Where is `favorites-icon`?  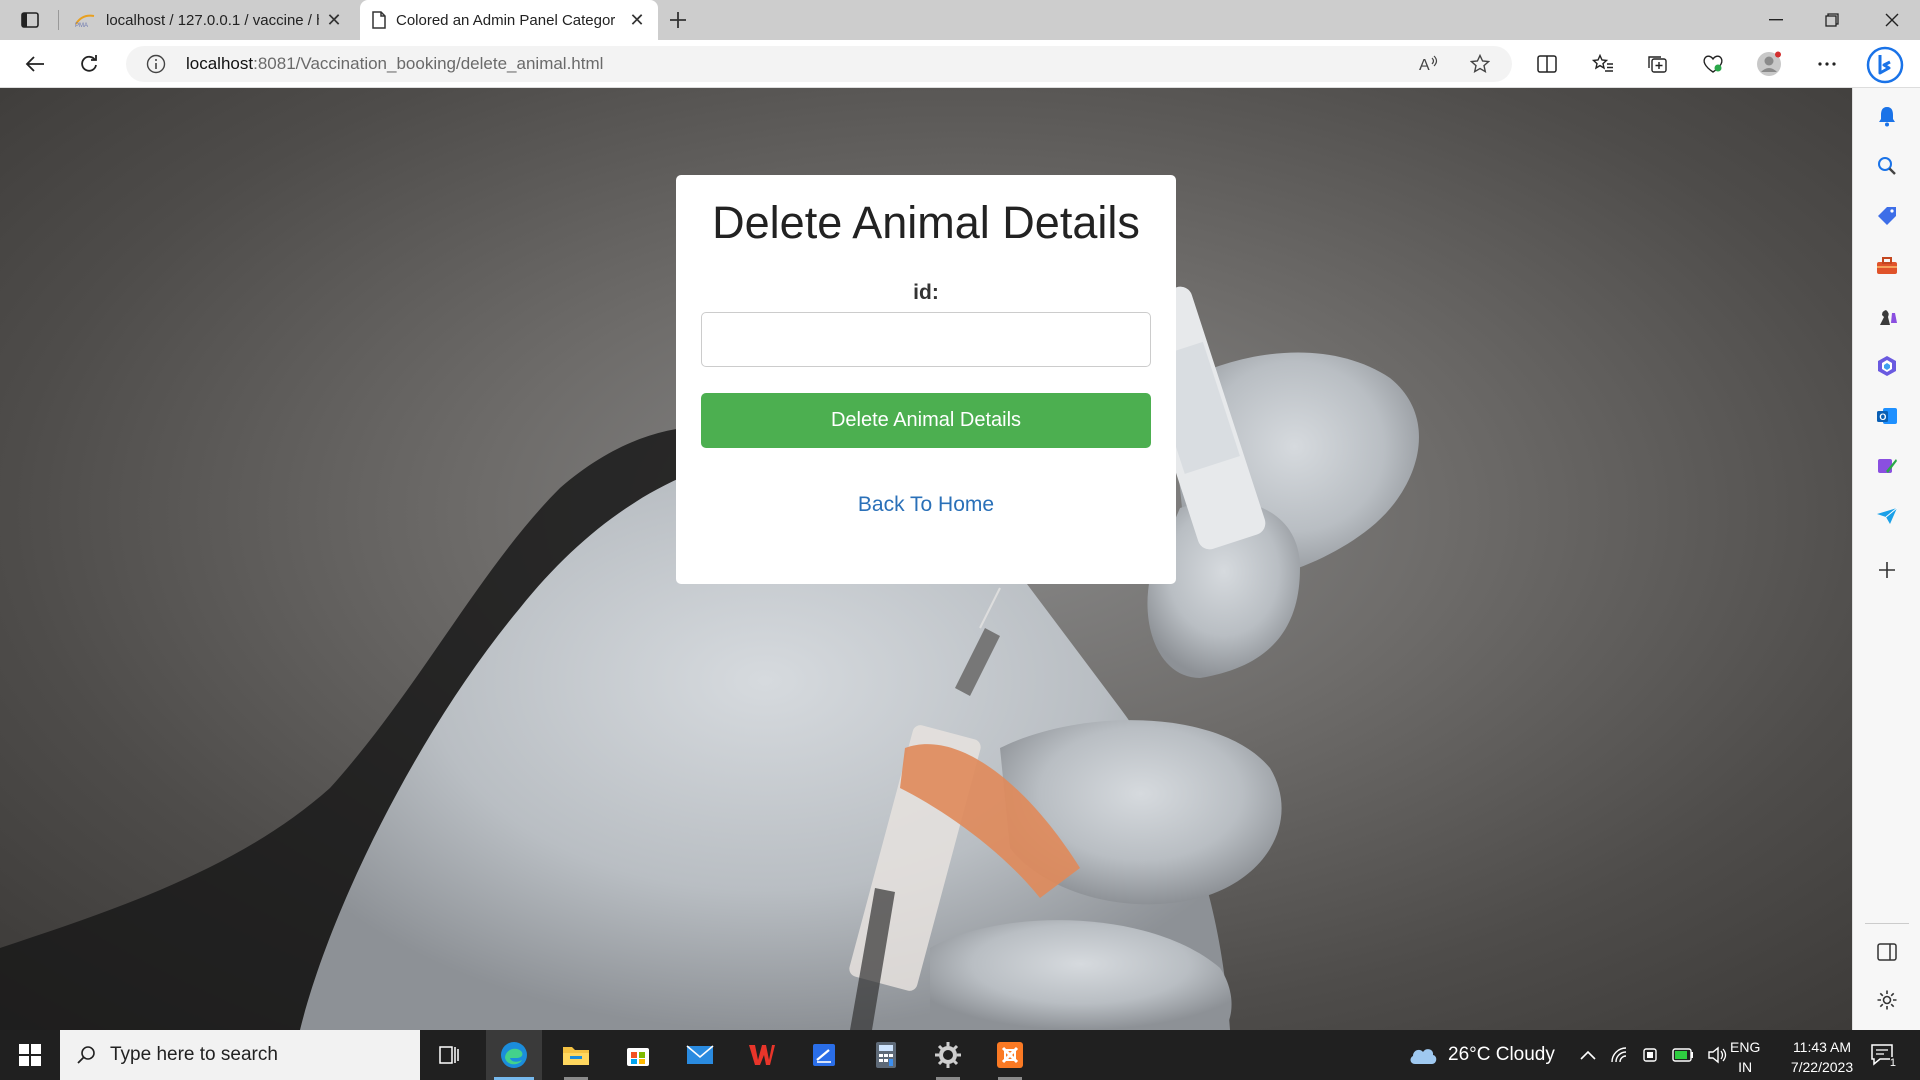 favorites-icon is located at coordinates (1603, 64).